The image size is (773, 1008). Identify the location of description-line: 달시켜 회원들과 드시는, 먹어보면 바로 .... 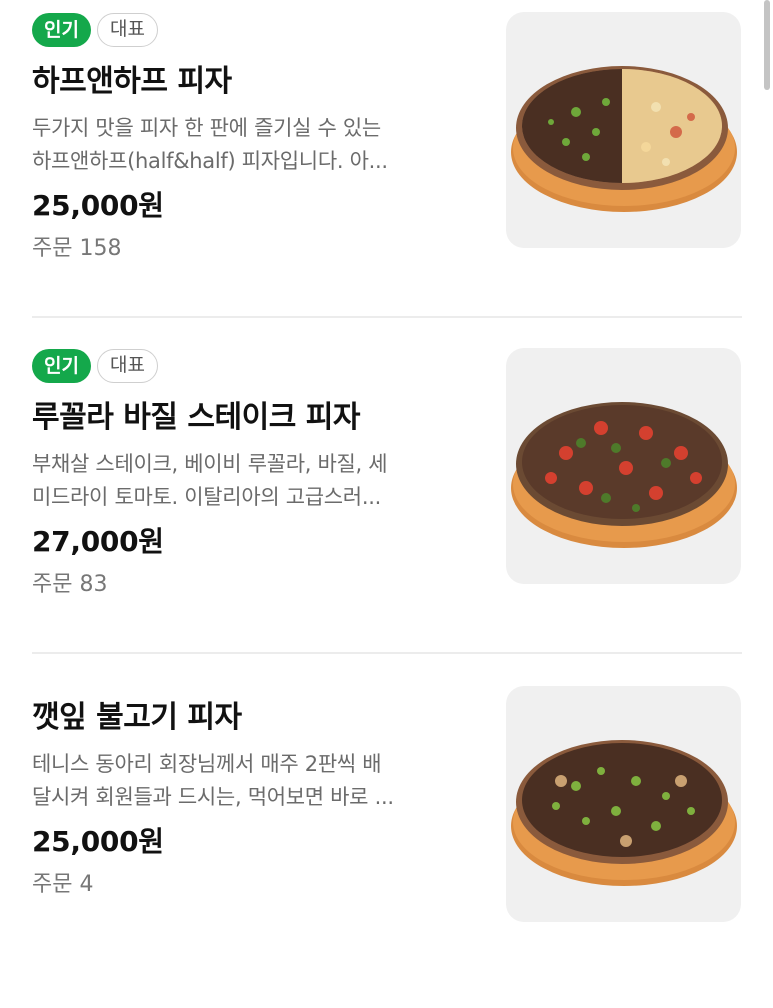
(213, 797).